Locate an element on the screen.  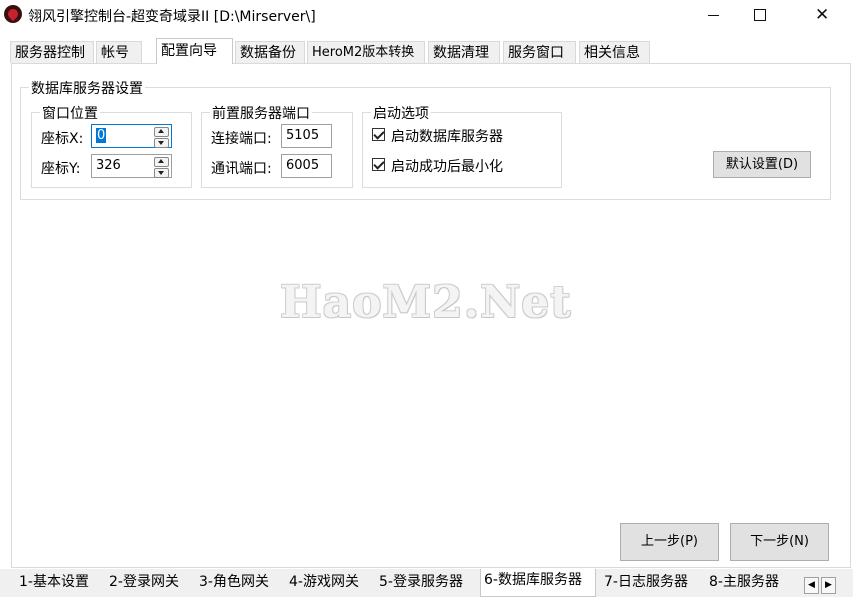
window-title: 翎风引擎控制台-超变奇域录II [D:\Mirserver\] is located at coordinates (172, 17).